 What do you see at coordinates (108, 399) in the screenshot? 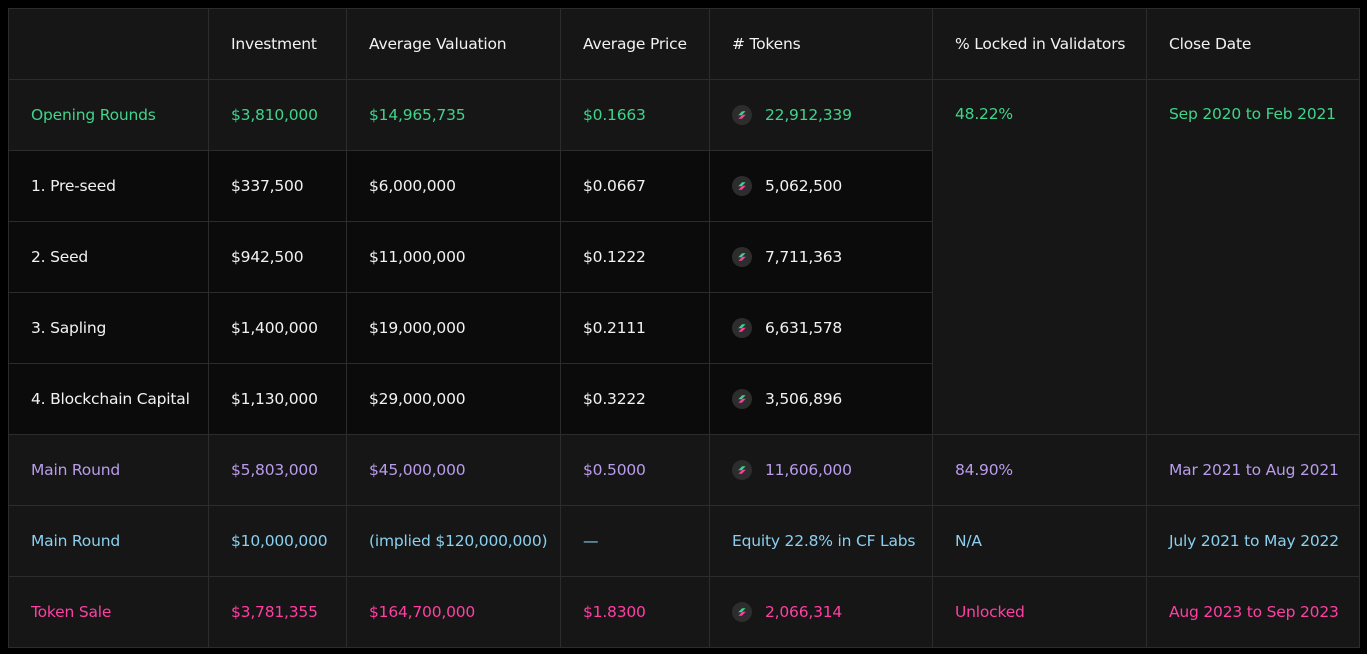
I see `round-name: 4. Blockchain Capital` at bounding box center [108, 399].